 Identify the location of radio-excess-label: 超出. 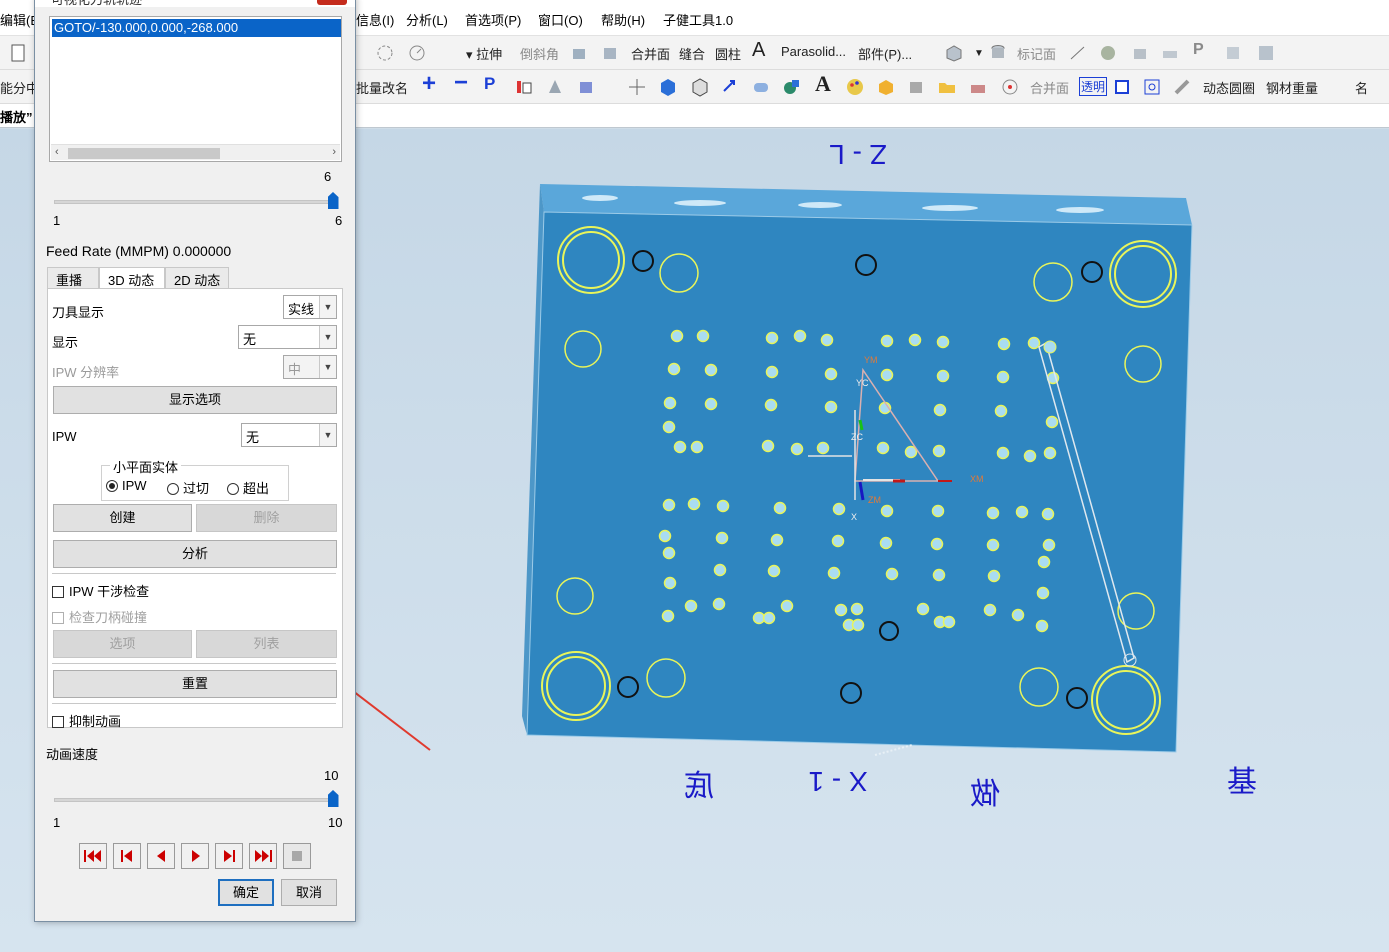
(256, 488).